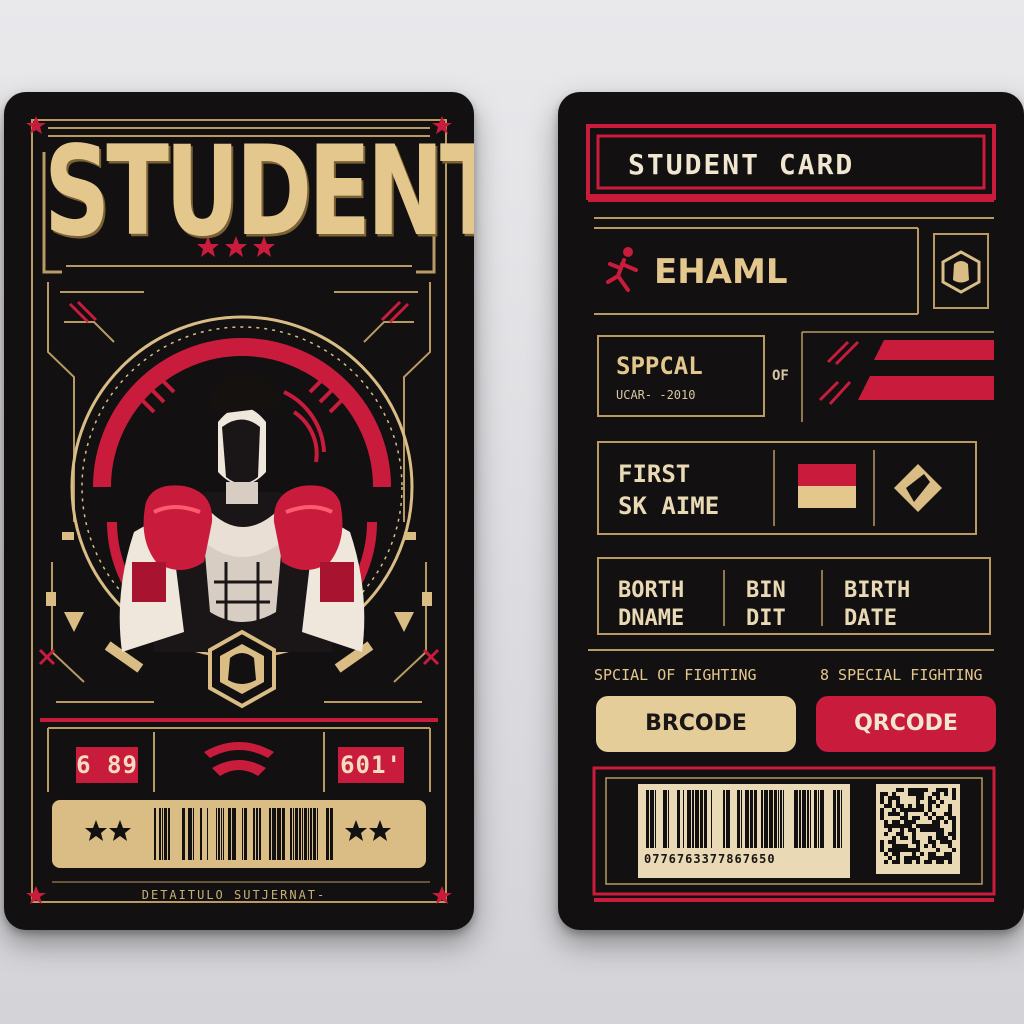 This screenshot has width=1024, height=1024. Describe the element at coordinates (780, 376) in the screenshot. I see `of-label: OF` at that location.